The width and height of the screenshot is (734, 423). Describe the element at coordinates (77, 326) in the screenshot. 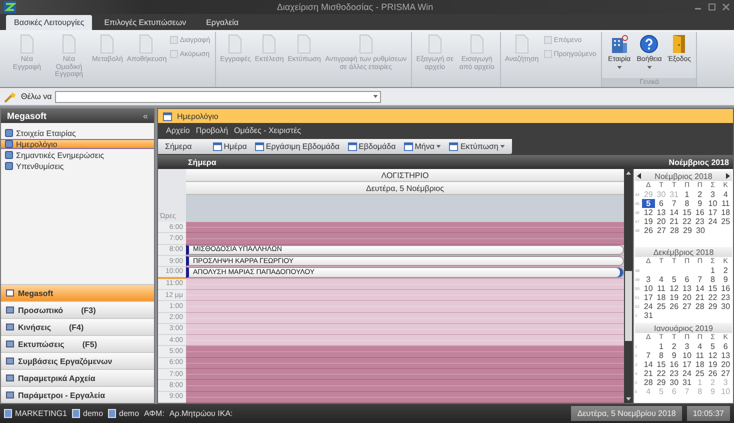

I see `nav-item: Κινήσεις (F4)` at that location.